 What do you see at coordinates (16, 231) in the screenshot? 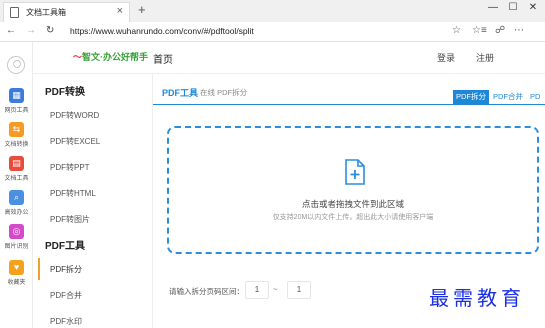
I see `image-ocr-icon: ◎` at bounding box center [16, 231].